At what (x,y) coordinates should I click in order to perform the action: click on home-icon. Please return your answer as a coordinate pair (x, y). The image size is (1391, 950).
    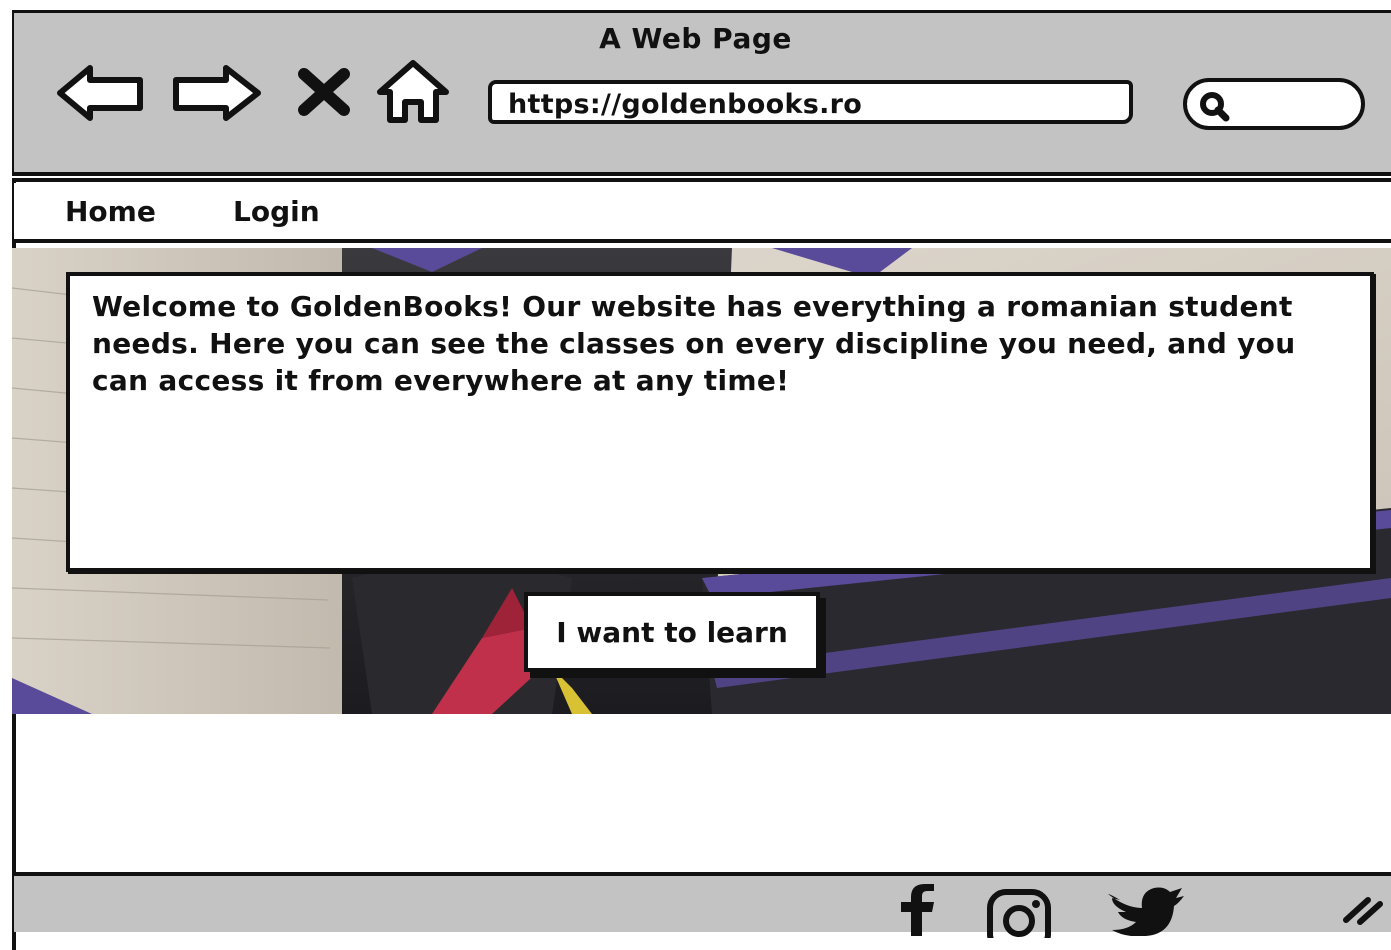
    Looking at the image, I should click on (413, 92).